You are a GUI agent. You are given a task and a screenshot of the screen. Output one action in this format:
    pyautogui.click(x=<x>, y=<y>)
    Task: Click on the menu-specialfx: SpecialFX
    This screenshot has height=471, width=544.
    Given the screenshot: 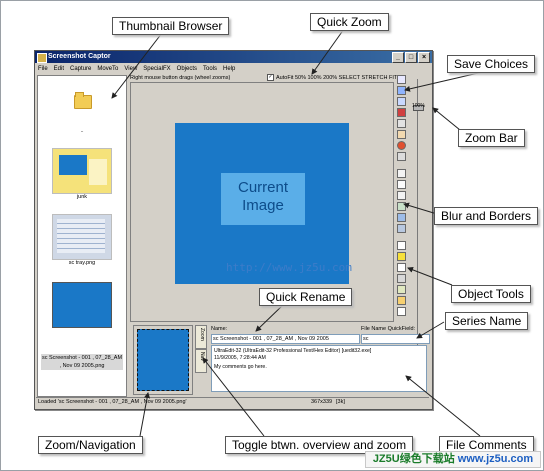 What is the action you would take?
    pyautogui.click(x=156, y=69)
    